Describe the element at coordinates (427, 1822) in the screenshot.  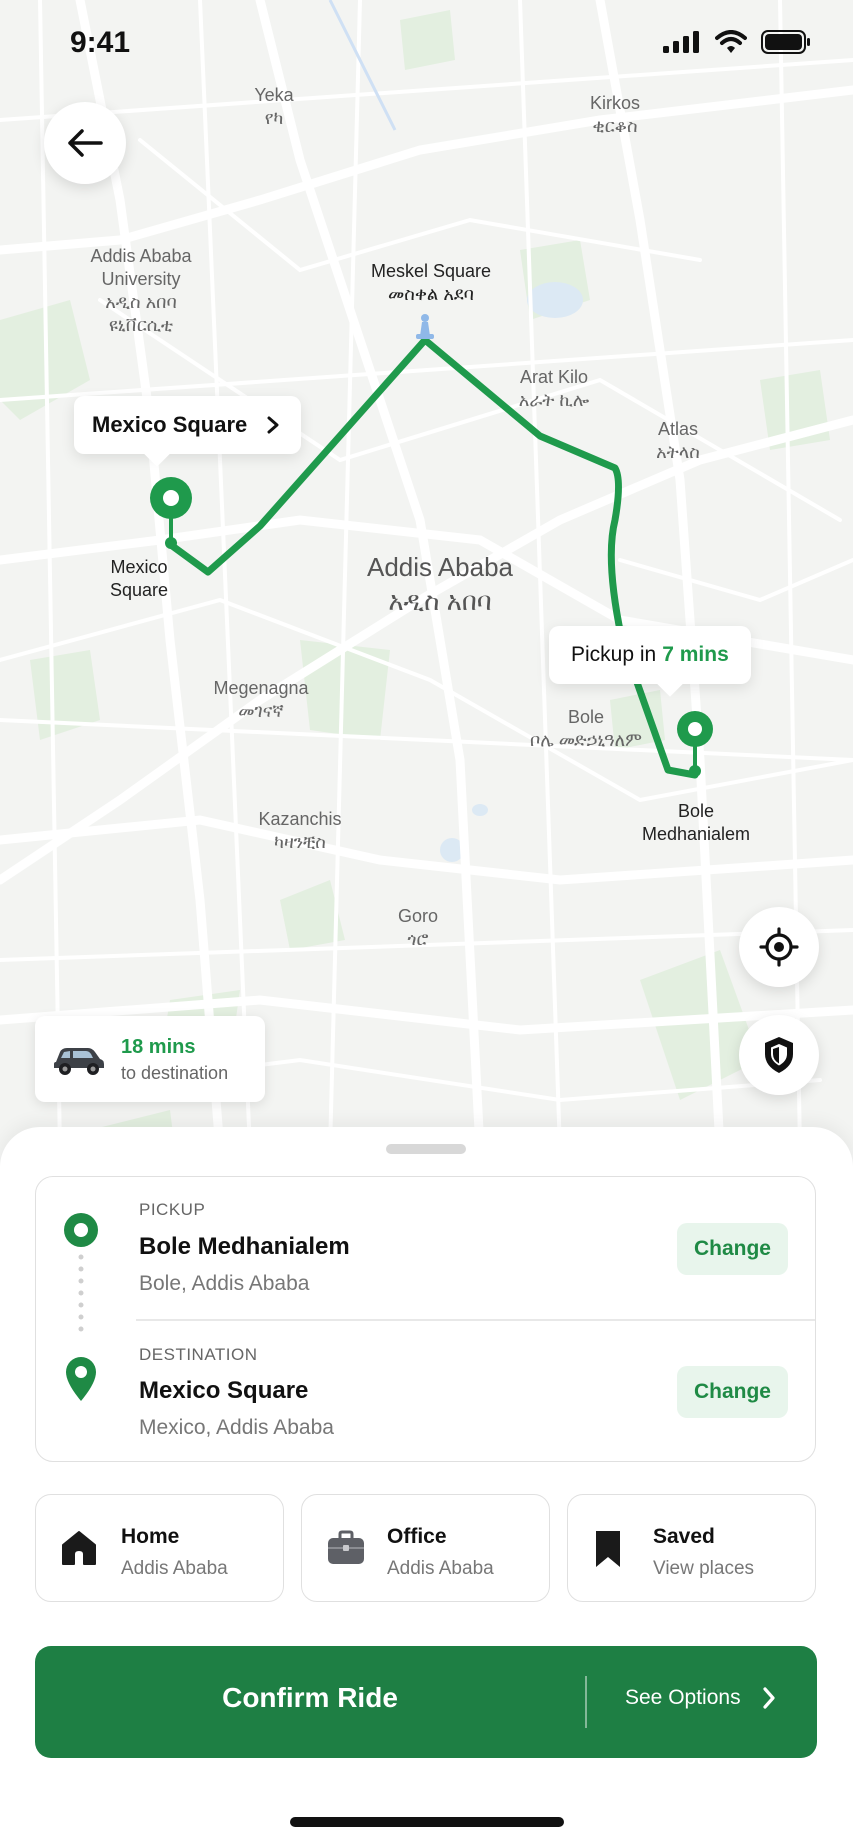
I see `home-indicator` at that location.